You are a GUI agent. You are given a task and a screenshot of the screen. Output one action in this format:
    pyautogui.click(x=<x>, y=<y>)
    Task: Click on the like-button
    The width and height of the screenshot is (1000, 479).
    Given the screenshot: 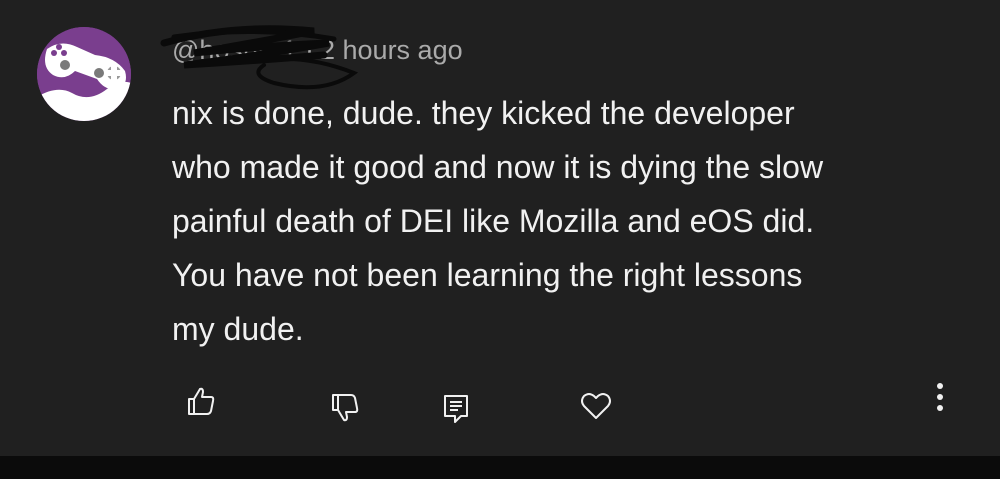 What is the action you would take?
    pyautogui.click(x=201, y=401)
    